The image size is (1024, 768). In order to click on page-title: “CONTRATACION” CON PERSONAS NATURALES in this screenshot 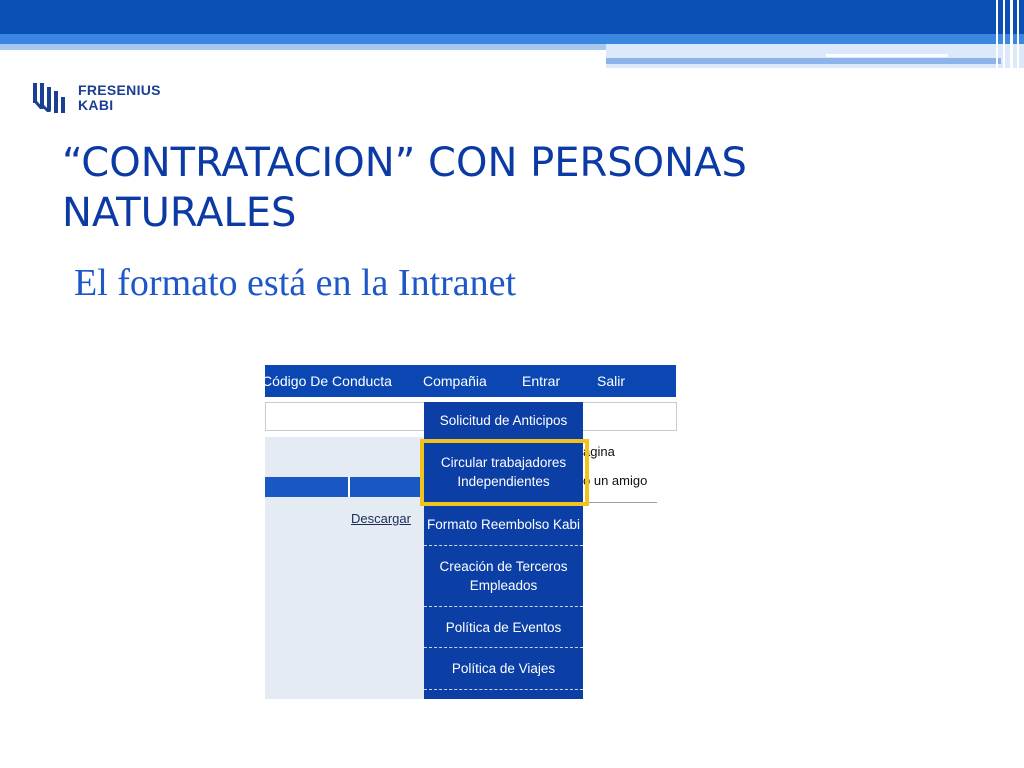, I will do `click(452, 188)`.